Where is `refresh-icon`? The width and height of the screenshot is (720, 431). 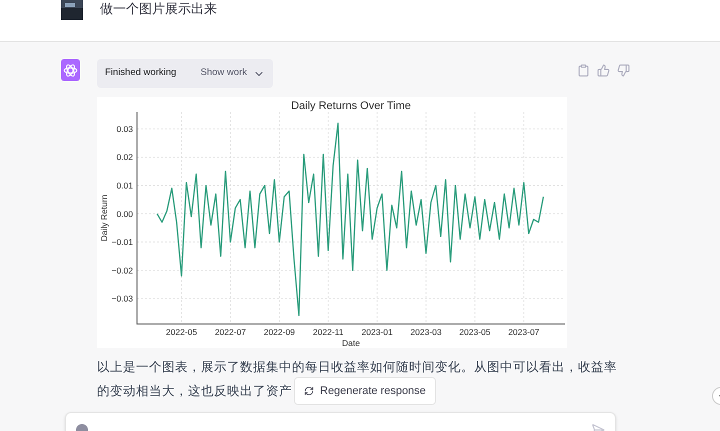 refresh-icon is located at coordinates (309, 391).